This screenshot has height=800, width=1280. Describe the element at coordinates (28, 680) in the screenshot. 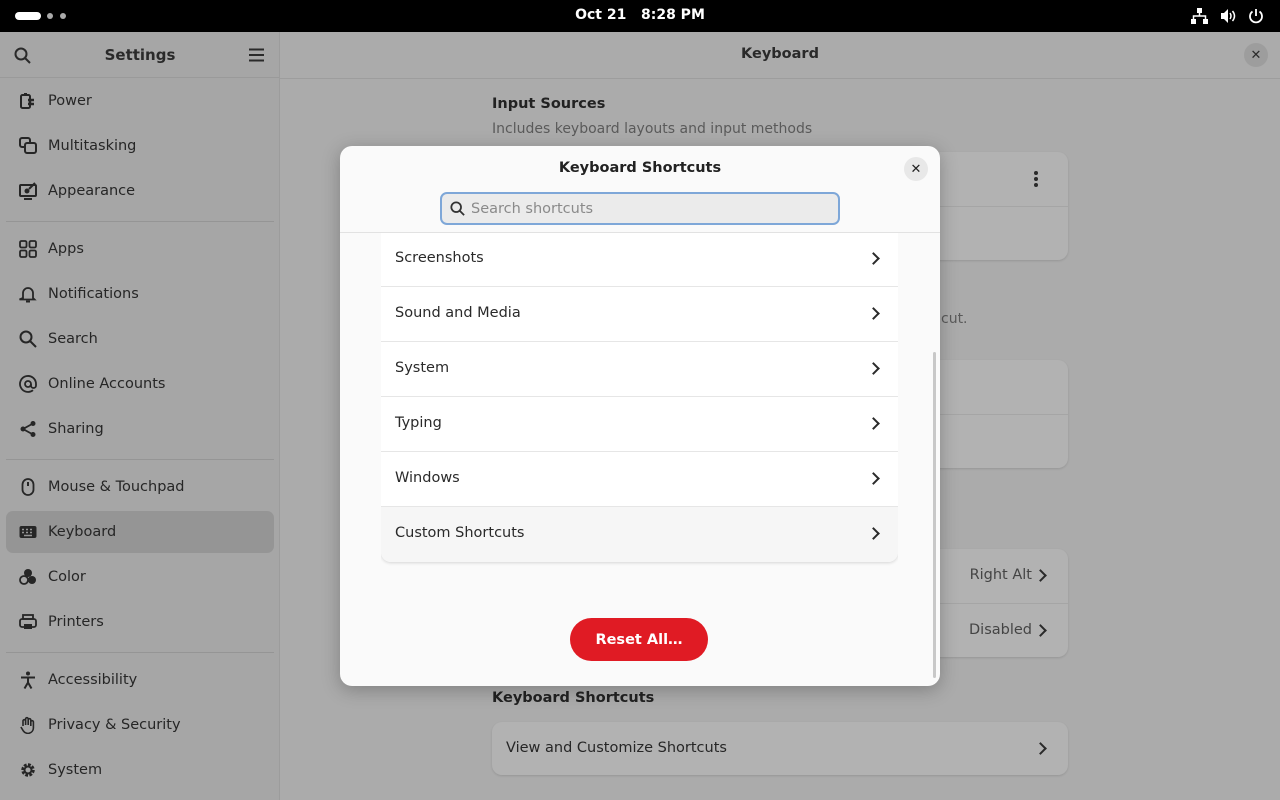

I see `accessibility-icon` at that location.